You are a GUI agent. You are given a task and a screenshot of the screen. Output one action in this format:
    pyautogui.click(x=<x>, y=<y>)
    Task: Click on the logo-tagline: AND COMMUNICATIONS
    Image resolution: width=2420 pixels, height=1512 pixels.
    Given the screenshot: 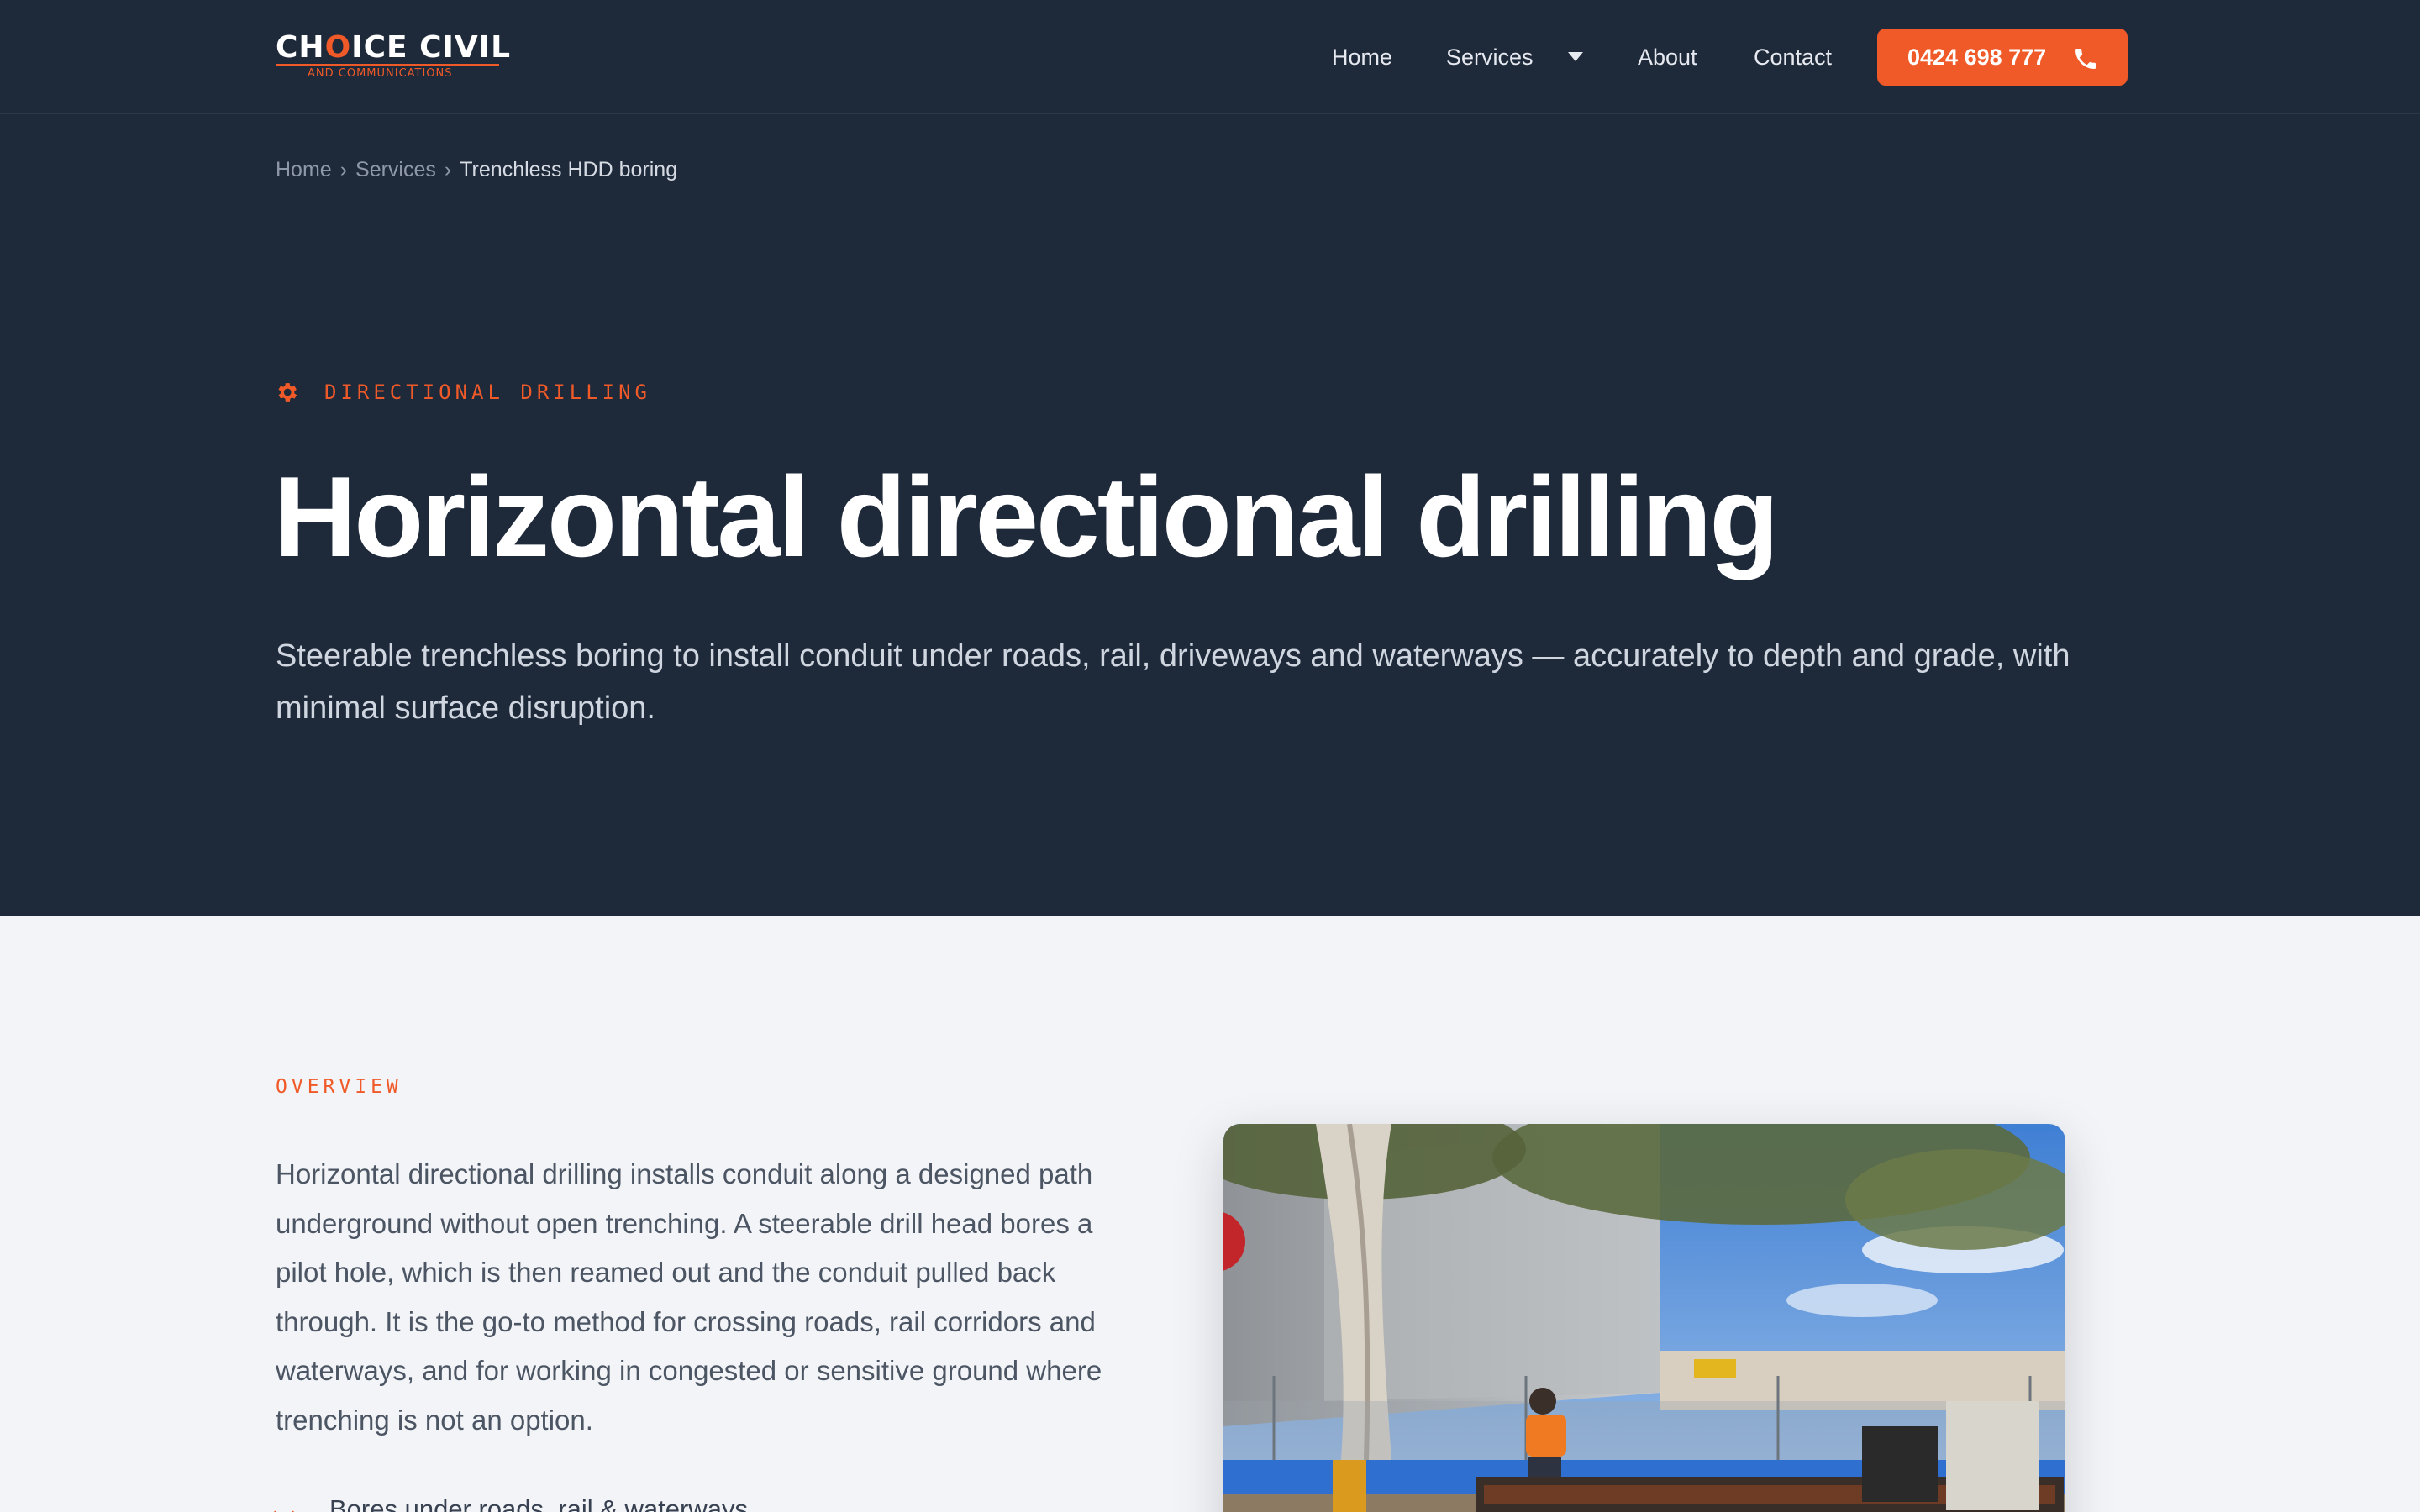 What is the action you would take?
    pyautogui.click(x=381, y=73)
    